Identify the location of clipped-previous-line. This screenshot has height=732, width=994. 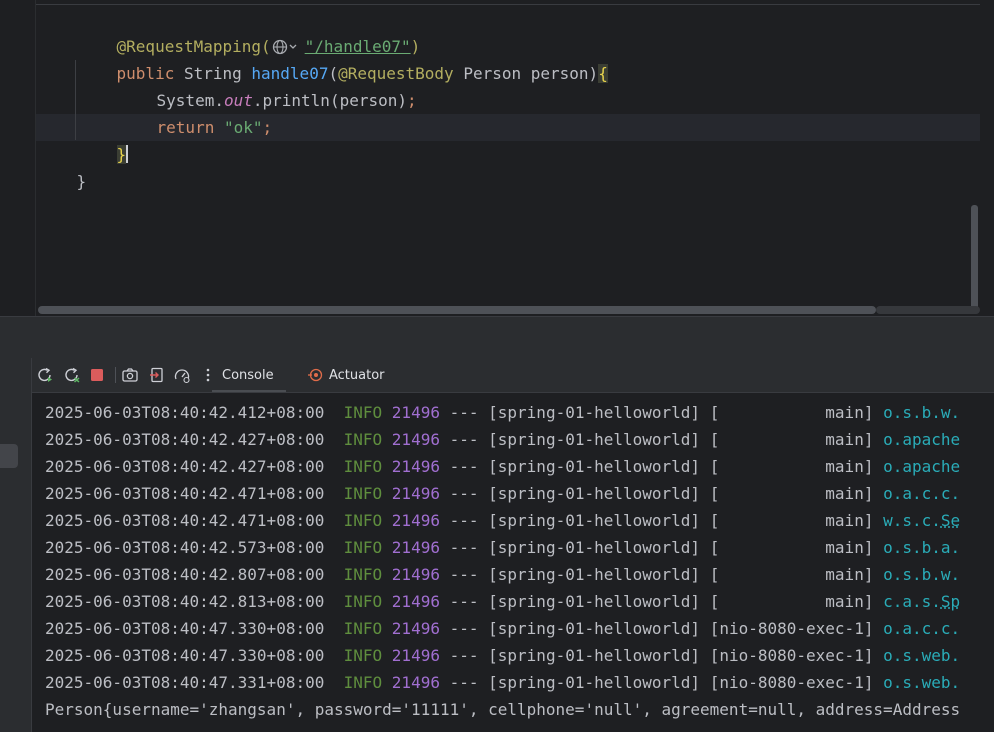
(519, 395).